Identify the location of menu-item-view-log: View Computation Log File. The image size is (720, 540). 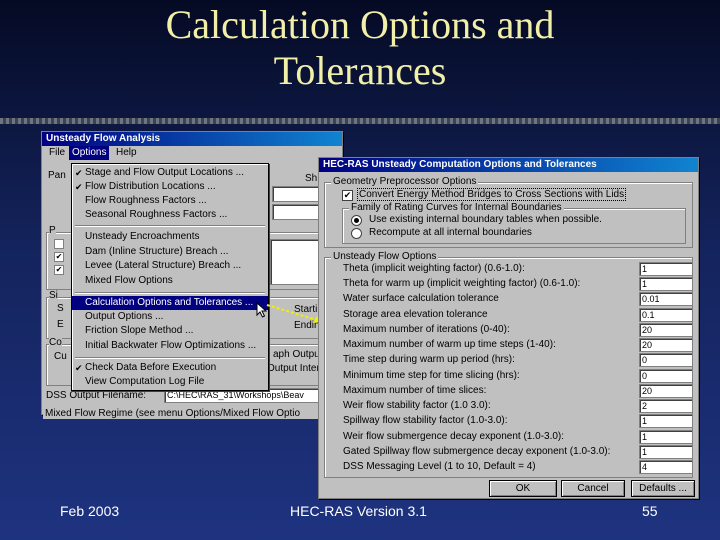
(170, 382).